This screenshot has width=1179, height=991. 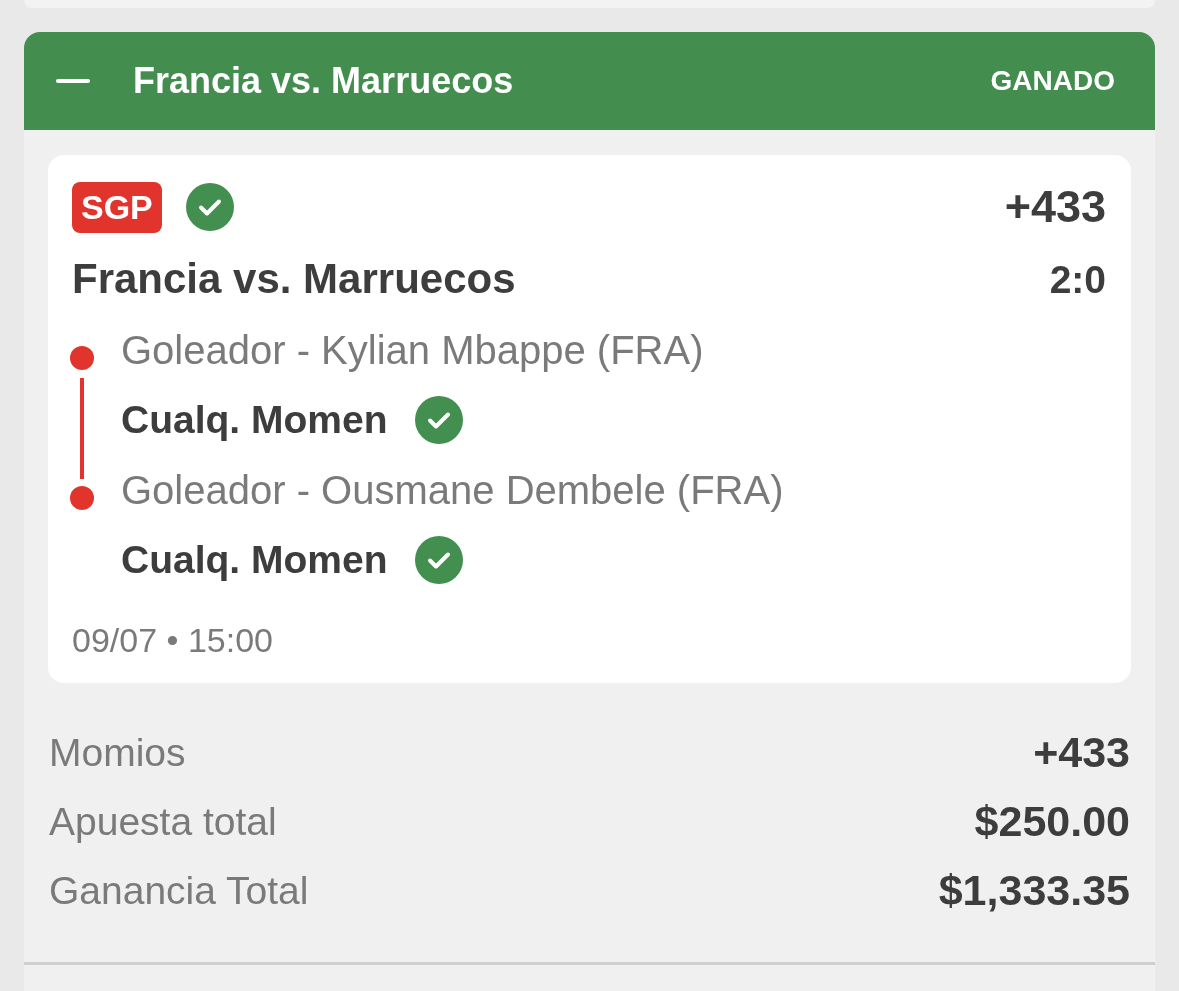 What do you see at coordinates (1081, 752) in the screenshot?
I see `summary-value: +433` at bounding box center [1081, 752].